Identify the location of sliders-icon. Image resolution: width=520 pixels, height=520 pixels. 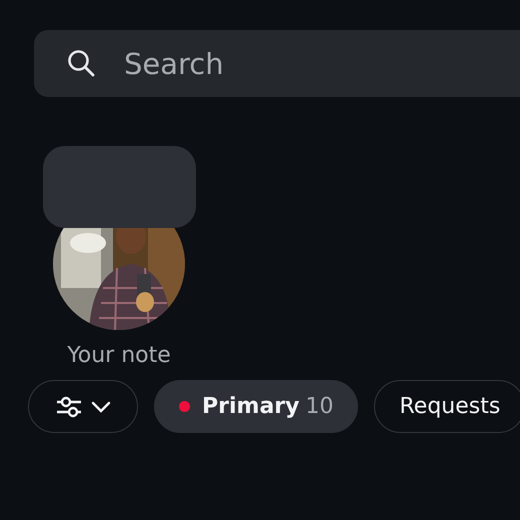
(69, 406).